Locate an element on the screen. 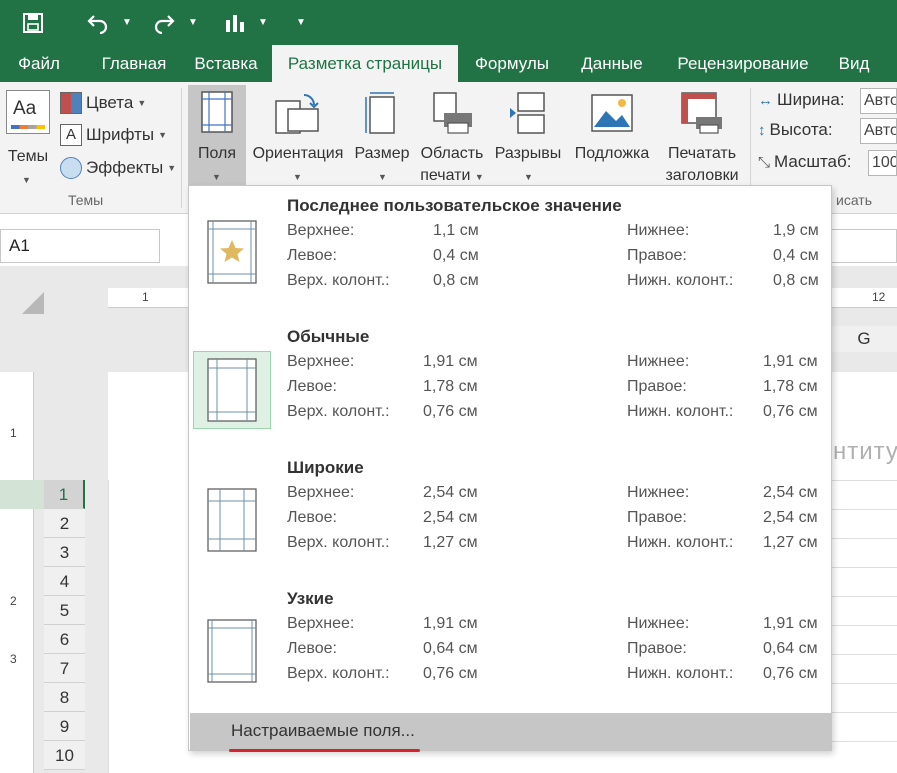  fonts-label: Шрифты is located at coordinates (120, 134).